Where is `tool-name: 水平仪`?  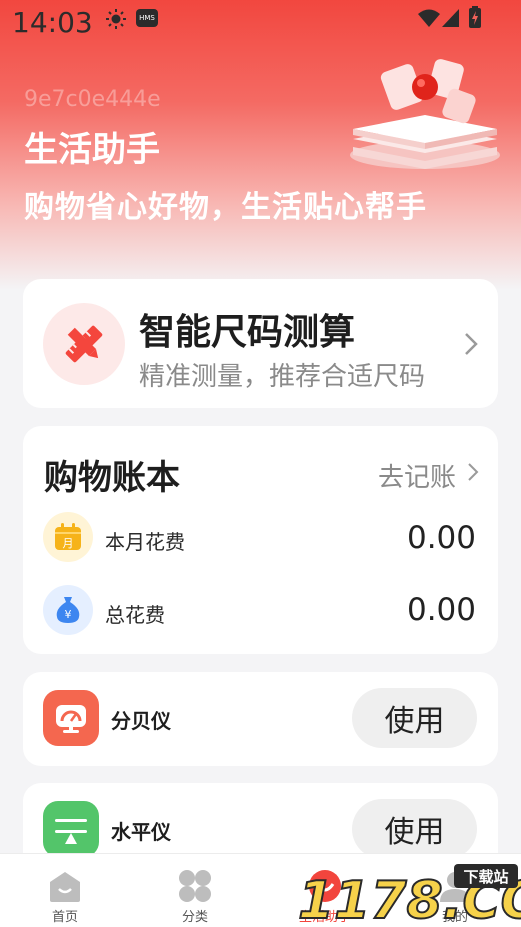
tool-name: 水平仪 is located at coordinates (141, 832).